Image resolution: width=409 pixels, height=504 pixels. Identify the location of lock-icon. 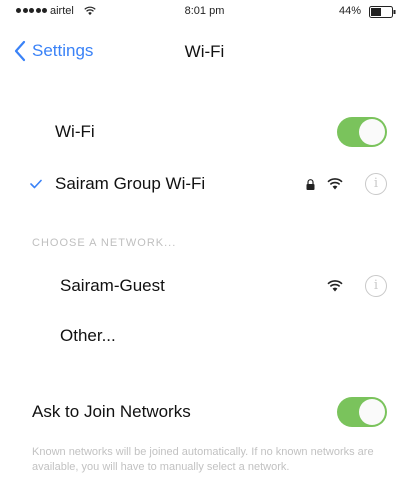
(310, 184).